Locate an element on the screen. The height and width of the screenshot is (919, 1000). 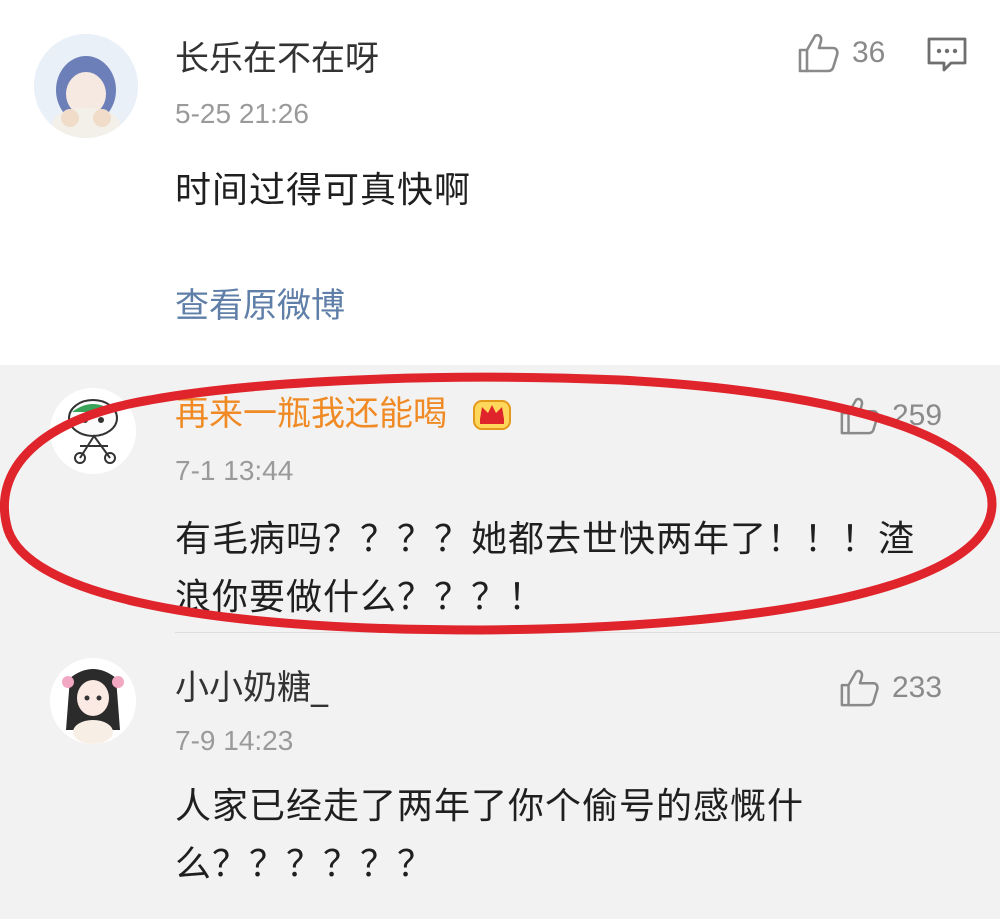
reply-text: 有毛病吗？？？？她都去世快两年了！！！渣 浪你要做什么？？？！ is located at coordinates (545, 569).